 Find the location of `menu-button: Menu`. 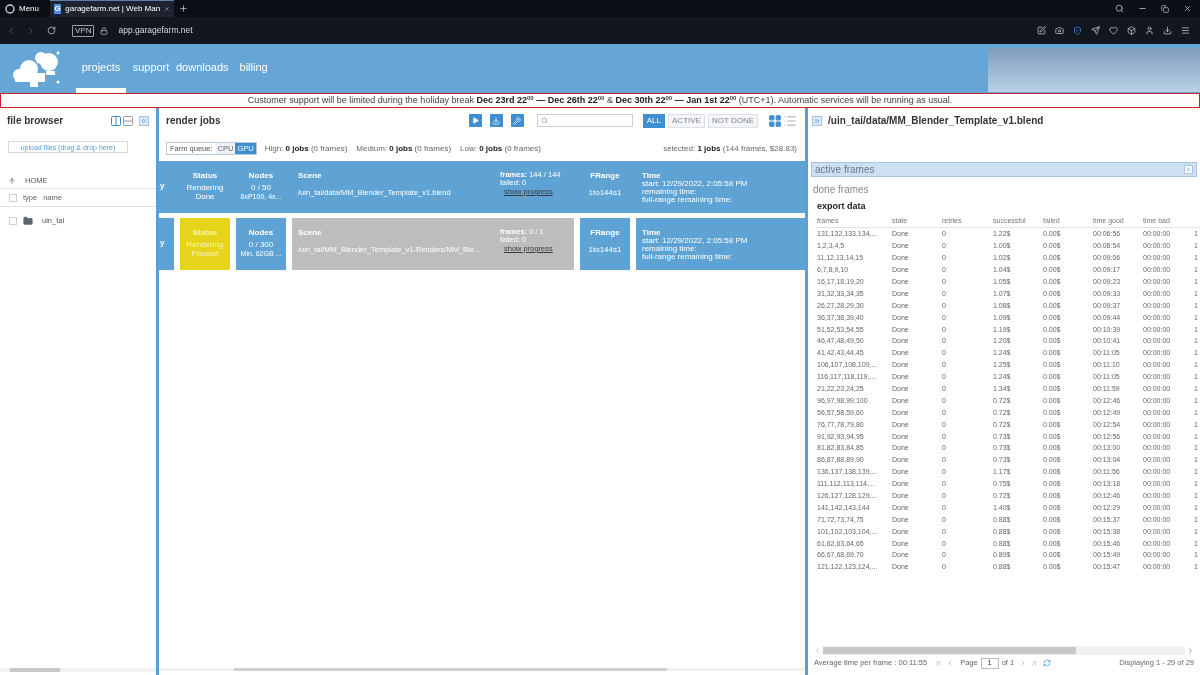

menu-button: Menu is located at coordinates (22, 8).